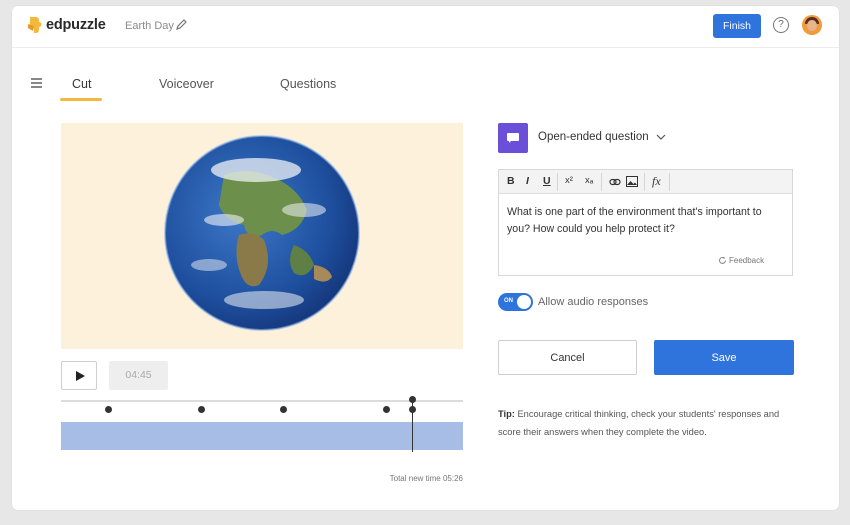  I want to click on edpuzzle-logo-icon, so click(35, 25).